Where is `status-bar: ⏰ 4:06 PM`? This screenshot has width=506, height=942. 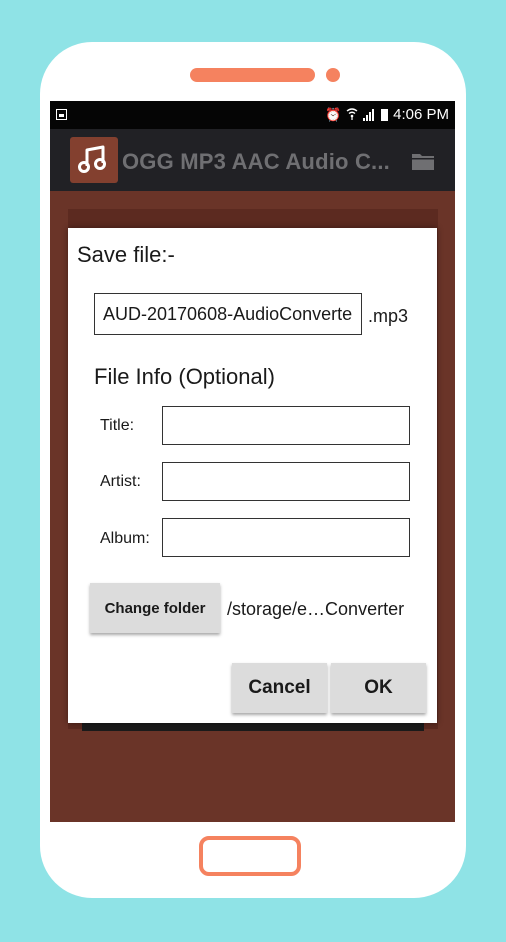
status-bar: ⏰ 4:06 PM is located at coordinates (252, 115).